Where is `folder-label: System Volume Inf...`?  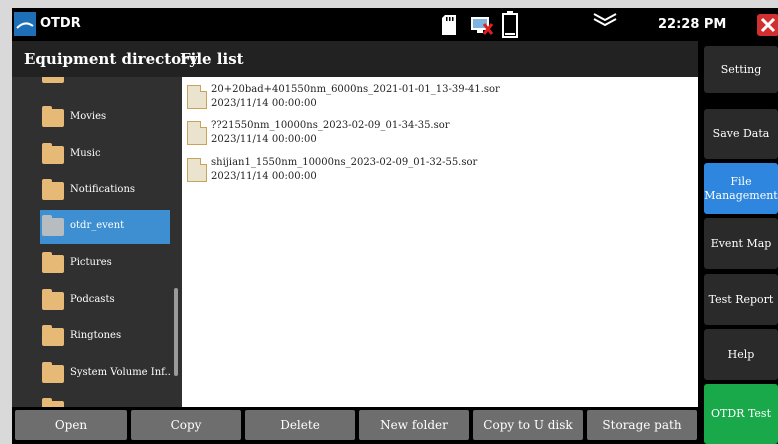 folder-label: System Volume Inf... is located at coordinates (120, 372).